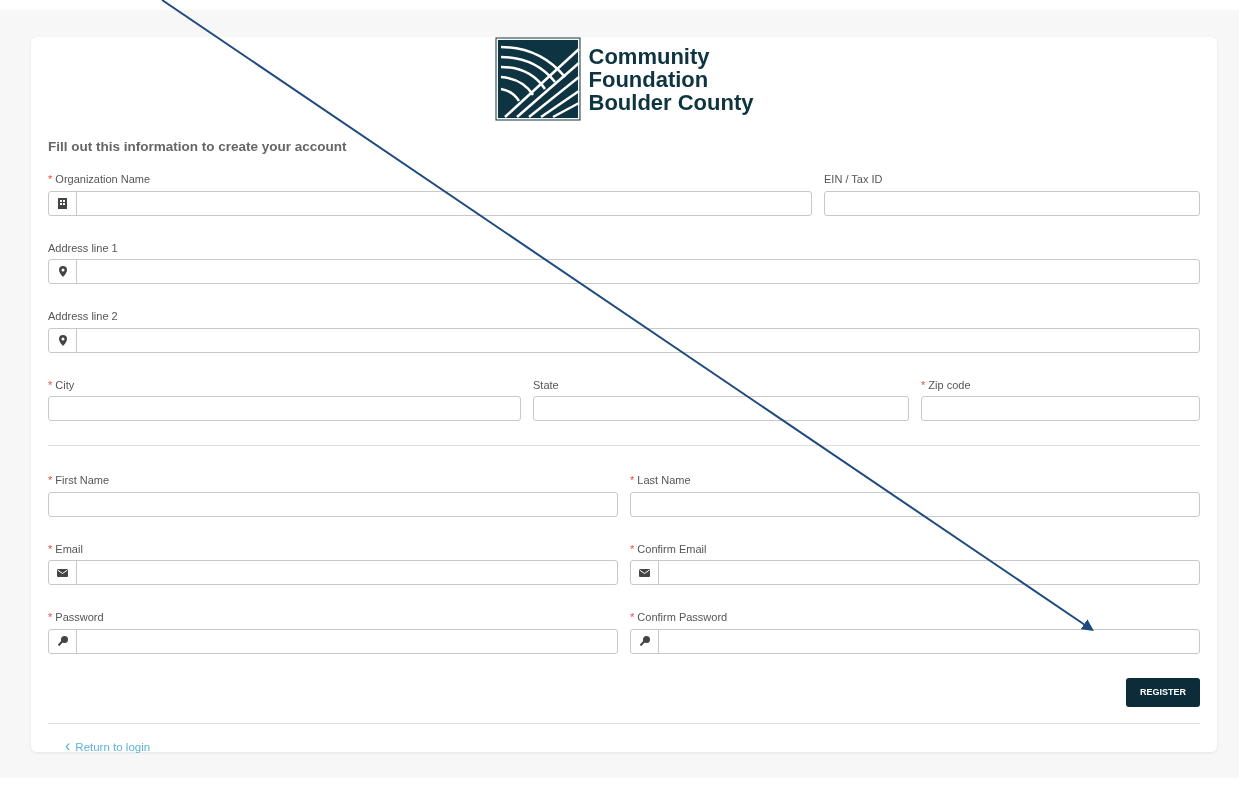 The image size is (1239, 787). I want to click on form-heading: Fill out this information to create your account, so click(198, 147).